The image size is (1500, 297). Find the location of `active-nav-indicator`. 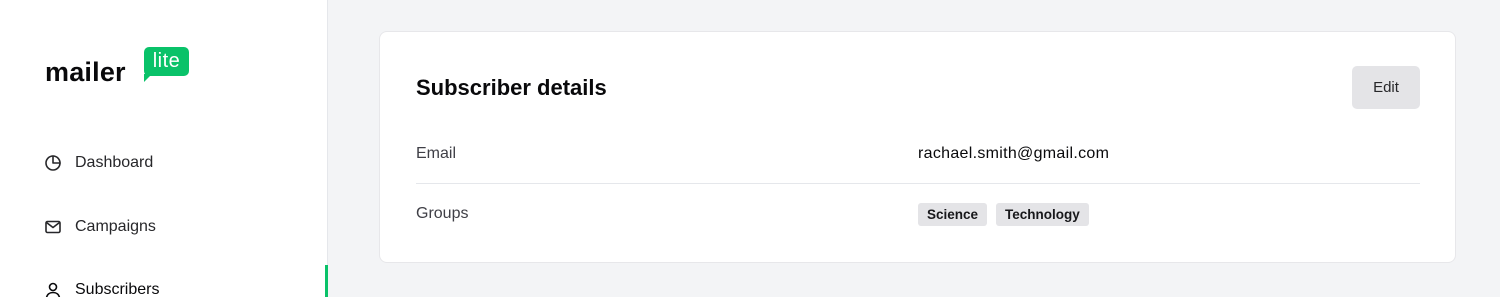

active-nav-indicator is located at coordinates (326, 281).